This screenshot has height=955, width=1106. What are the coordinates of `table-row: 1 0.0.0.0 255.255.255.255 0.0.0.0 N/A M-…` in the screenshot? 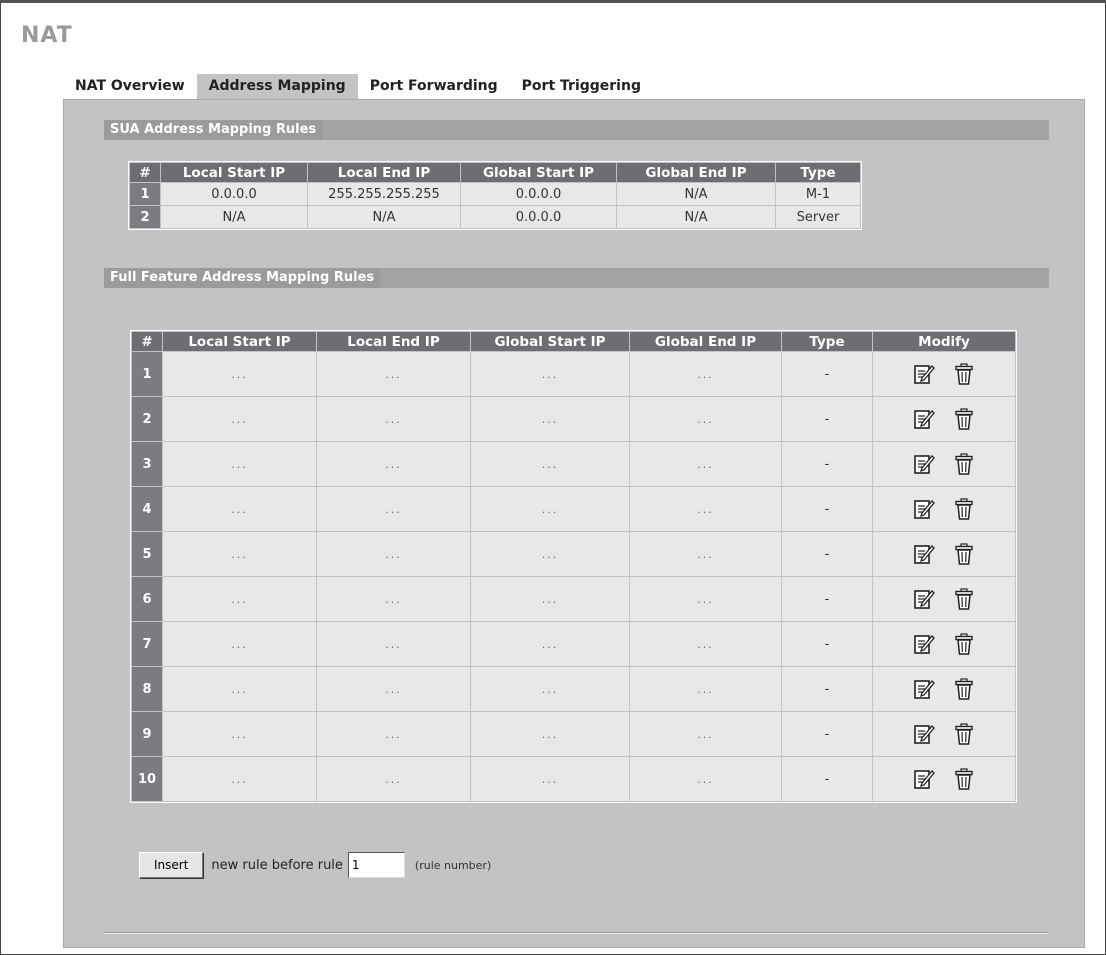 It's located at (495, 194).